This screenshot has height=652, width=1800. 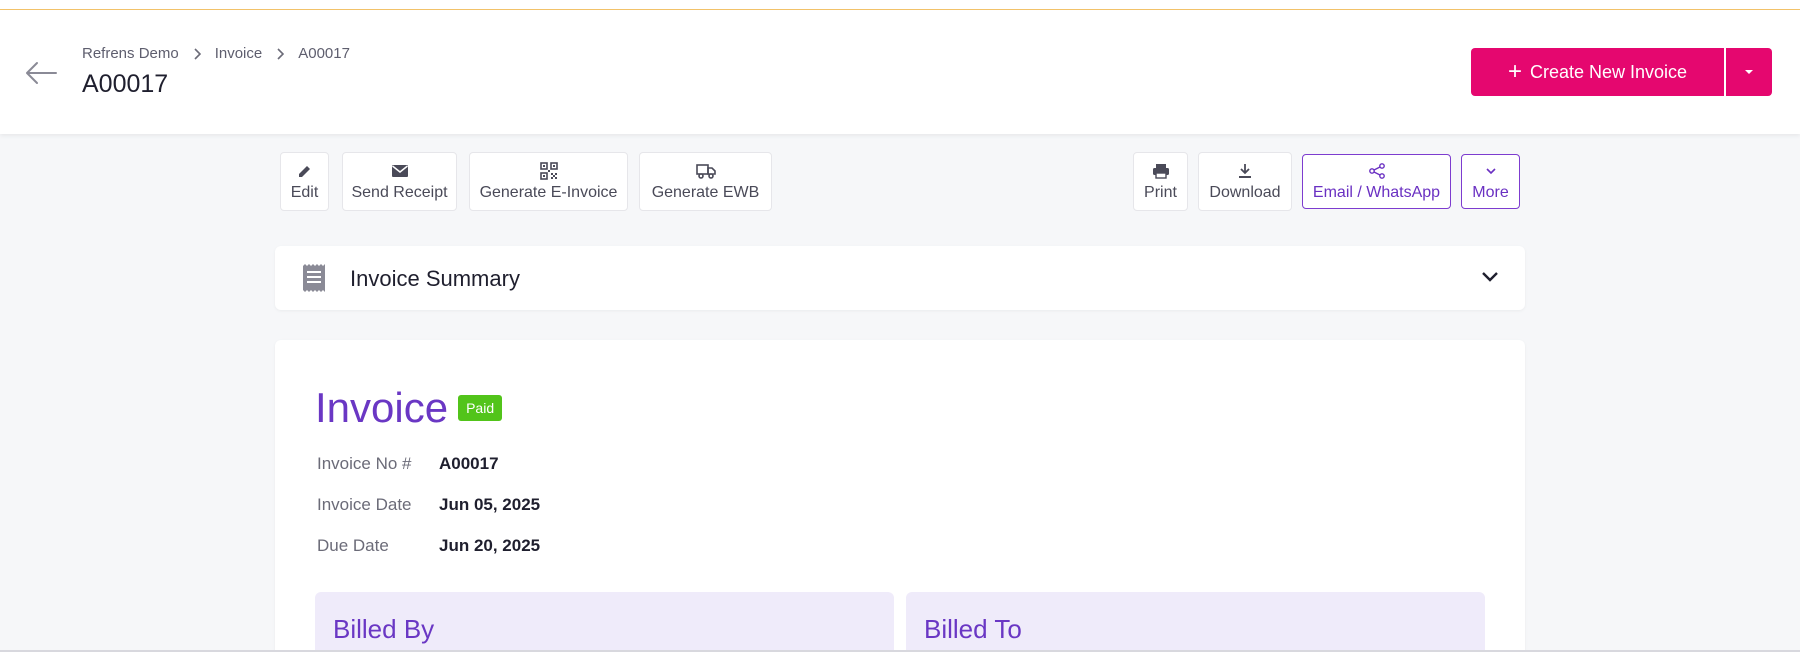 I want to click on invoice-title: Invoice, so click(x=382, y=407).